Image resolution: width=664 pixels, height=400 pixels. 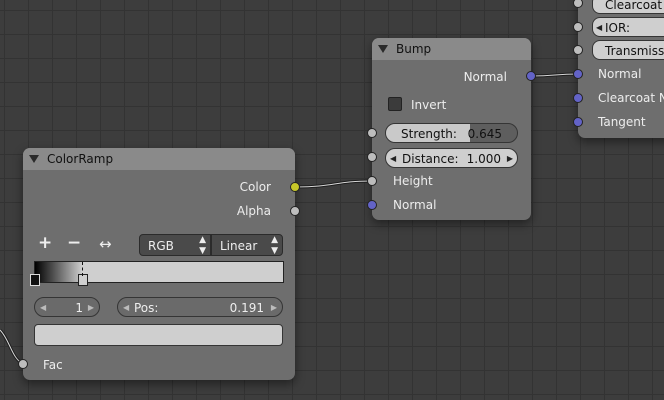 What do you see at coordinates (555, 75) in the screenshot?
I see `link-bump-normal-to-principled-normal` at bounding box center [555, 75].